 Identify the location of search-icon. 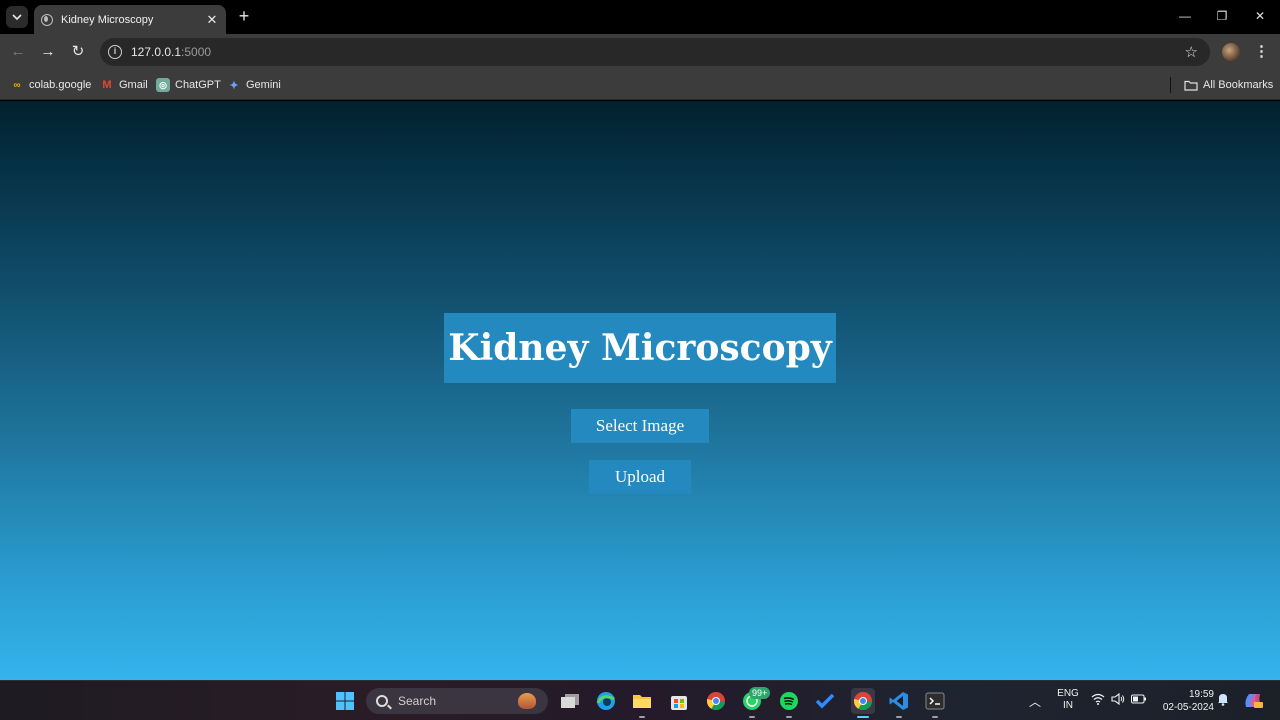
(382, 701).